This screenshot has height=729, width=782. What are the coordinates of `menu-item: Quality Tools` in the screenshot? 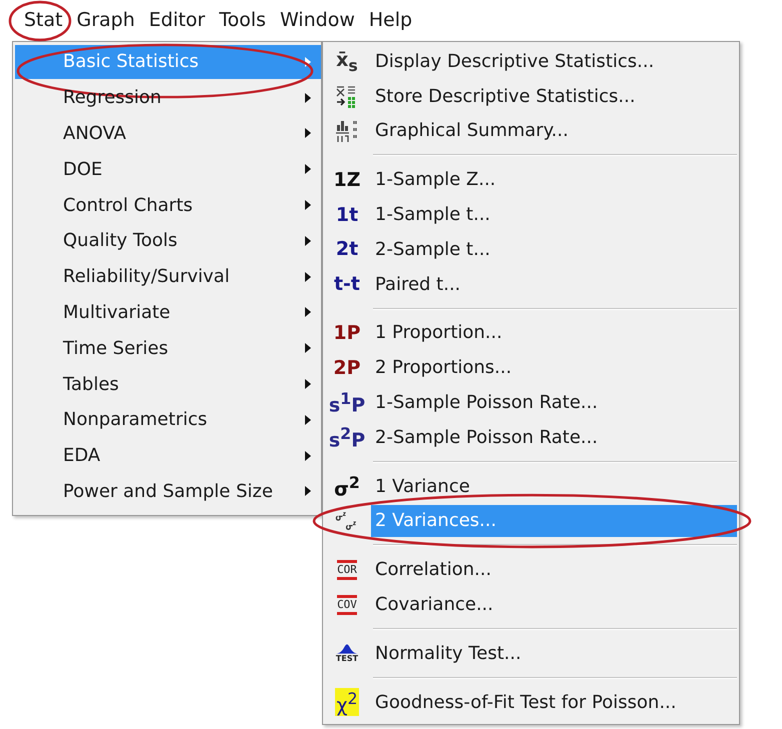 It's located at (168, 241).